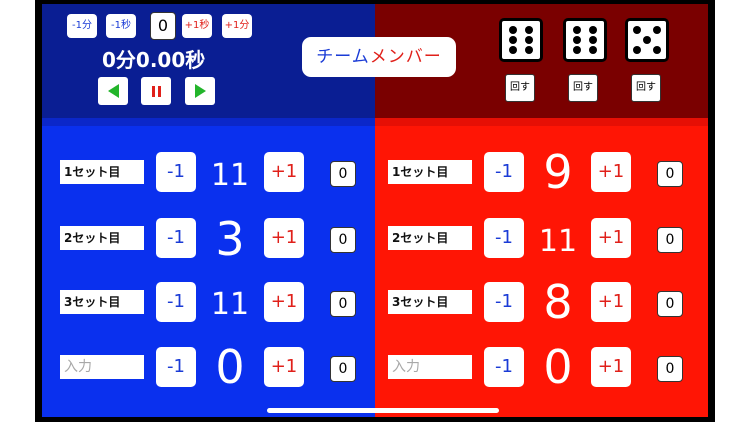 This screenshot has width=750, height=422. I want to click on right-set-1-reset-button: 0, so click(670, 174).